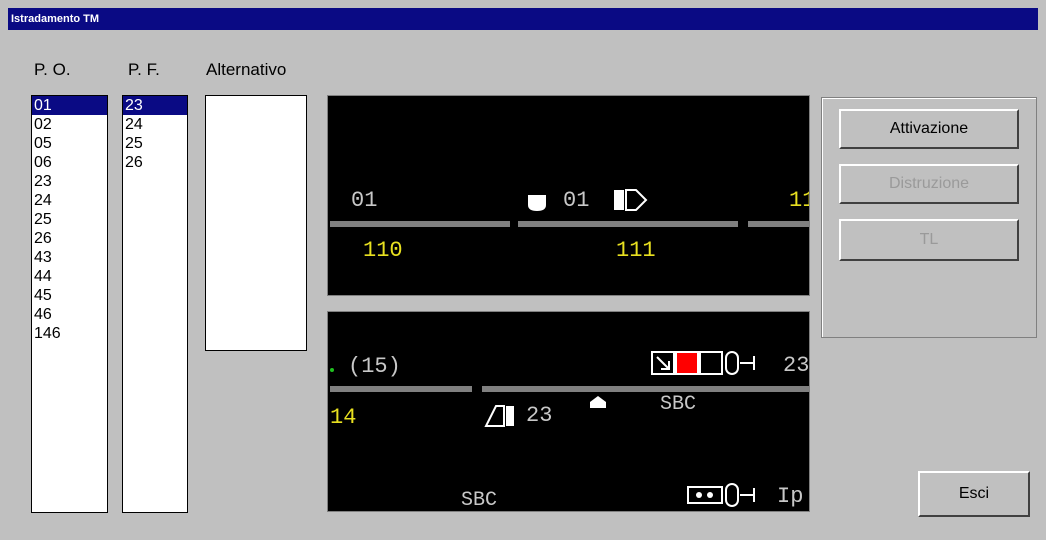  Describe the element at coordinates (55, 19) in the screenshot. I see `window-title: Istradamento TM` at that location.